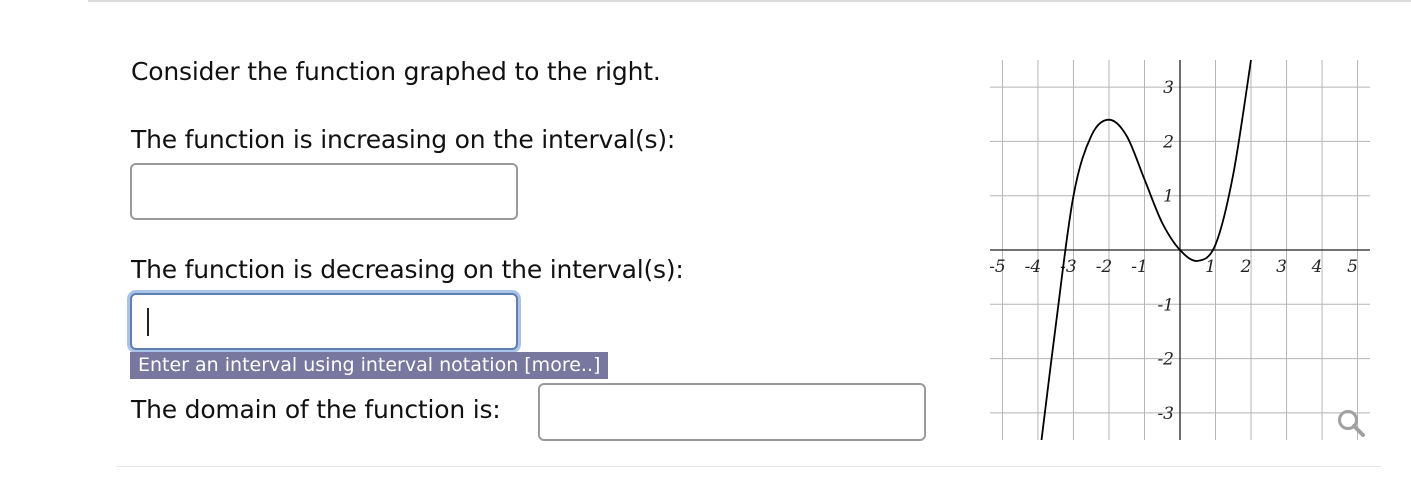 Image resolution: width=1411 pixels, height=477 pixels. I want to click on x-tick-label: 4, so click(1317, 267).